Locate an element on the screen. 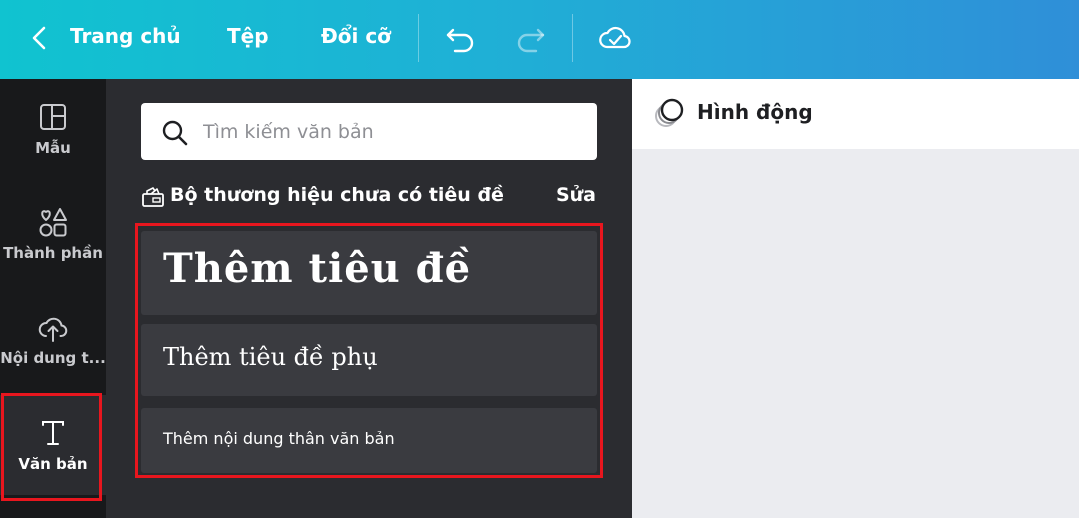 This screenshot has width=1079, height=518. rail-item-templates: Mẫu is located at coordinates (53, 129).